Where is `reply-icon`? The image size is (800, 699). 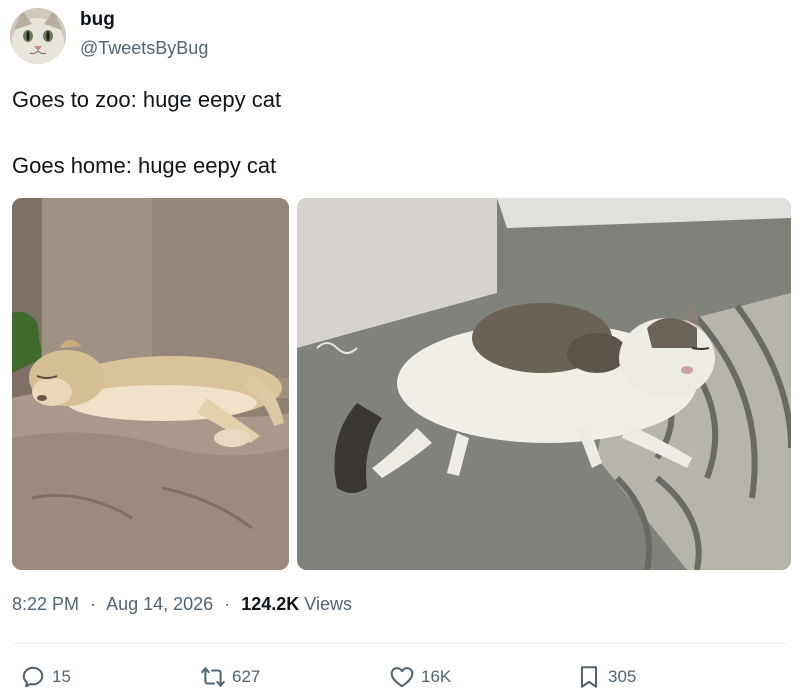
reply-icon is located at coordinates (33, 677).